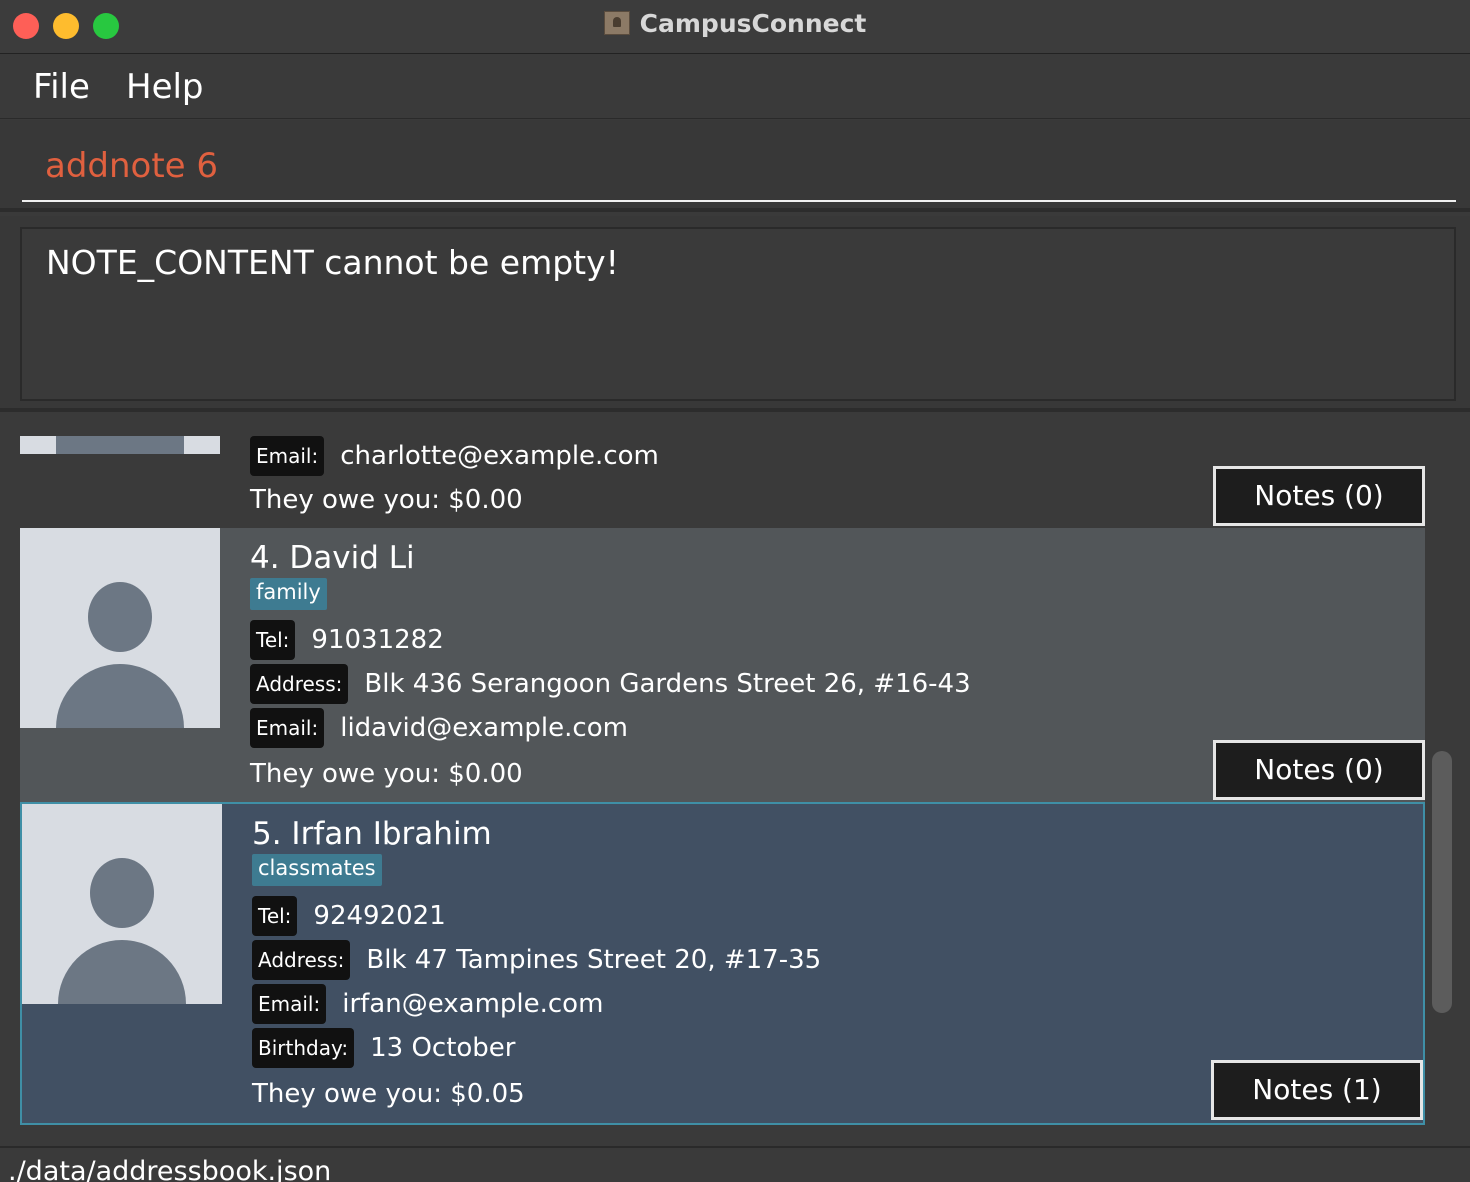 The width and height of the screenshot is (1470, 1182). I want to click on menu-help: Help, so click(165, 87).